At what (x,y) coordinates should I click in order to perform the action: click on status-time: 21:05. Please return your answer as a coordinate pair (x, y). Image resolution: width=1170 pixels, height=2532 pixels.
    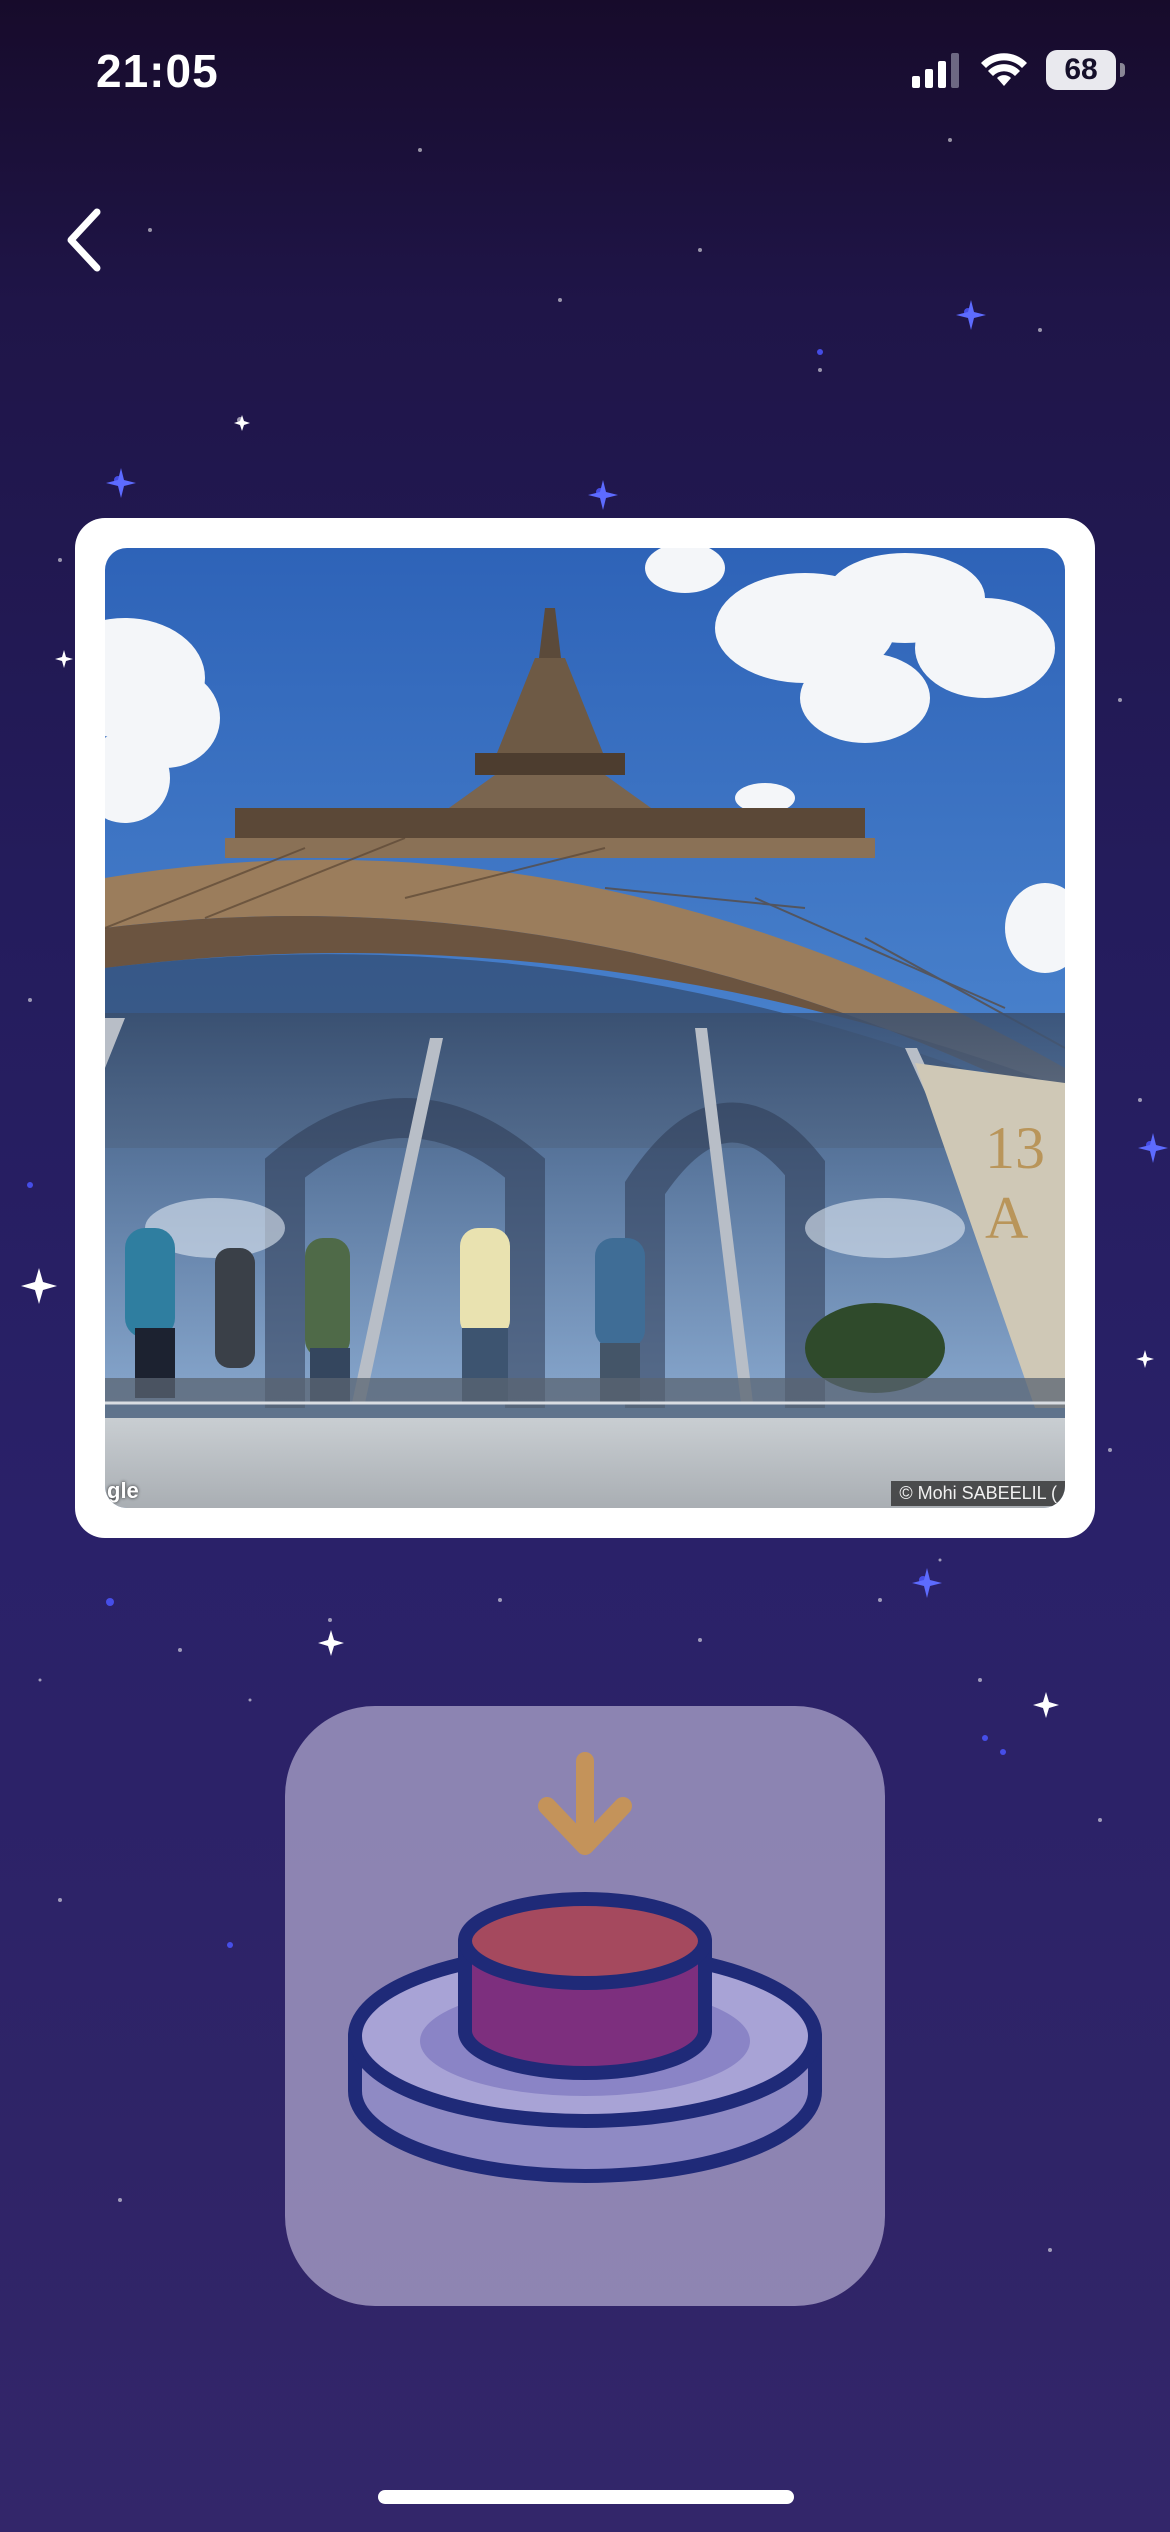
    Looking at the image, I should click on (157, 71).